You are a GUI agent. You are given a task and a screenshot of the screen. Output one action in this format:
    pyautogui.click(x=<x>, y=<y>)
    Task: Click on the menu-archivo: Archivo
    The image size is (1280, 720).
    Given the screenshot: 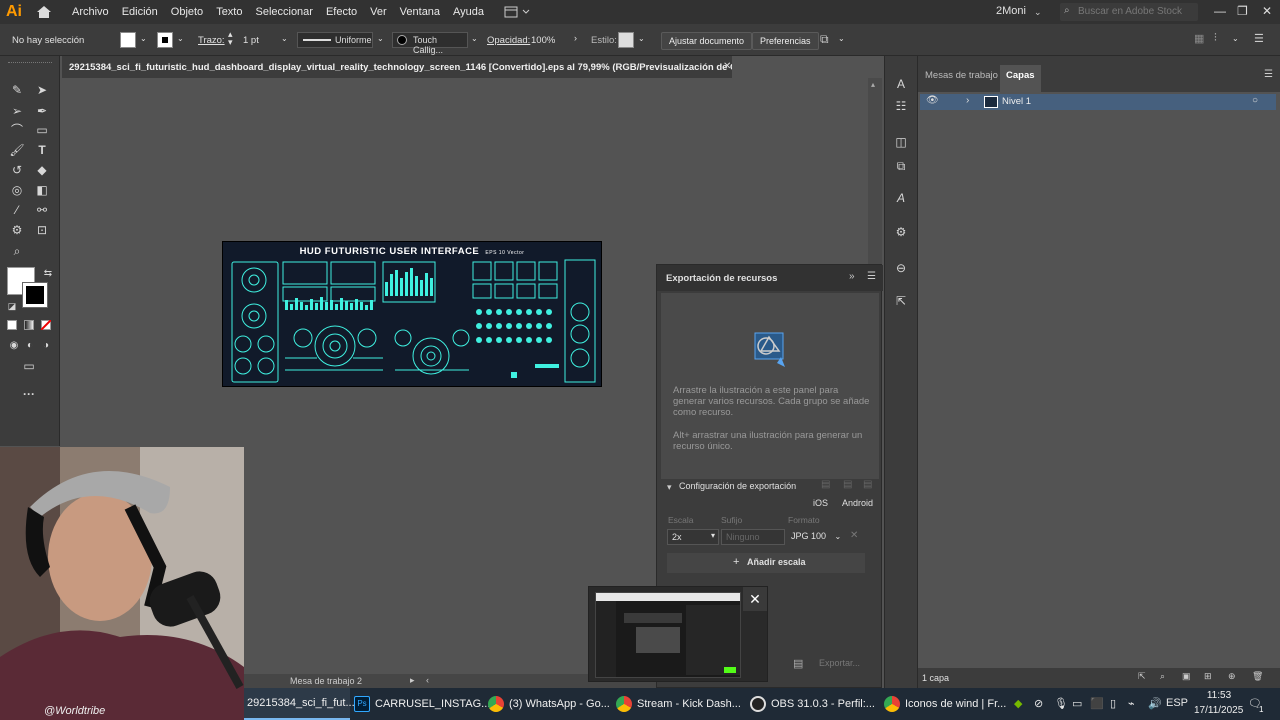 What is the action you would take?
    pyautogui.click(x=90, y=12)
    